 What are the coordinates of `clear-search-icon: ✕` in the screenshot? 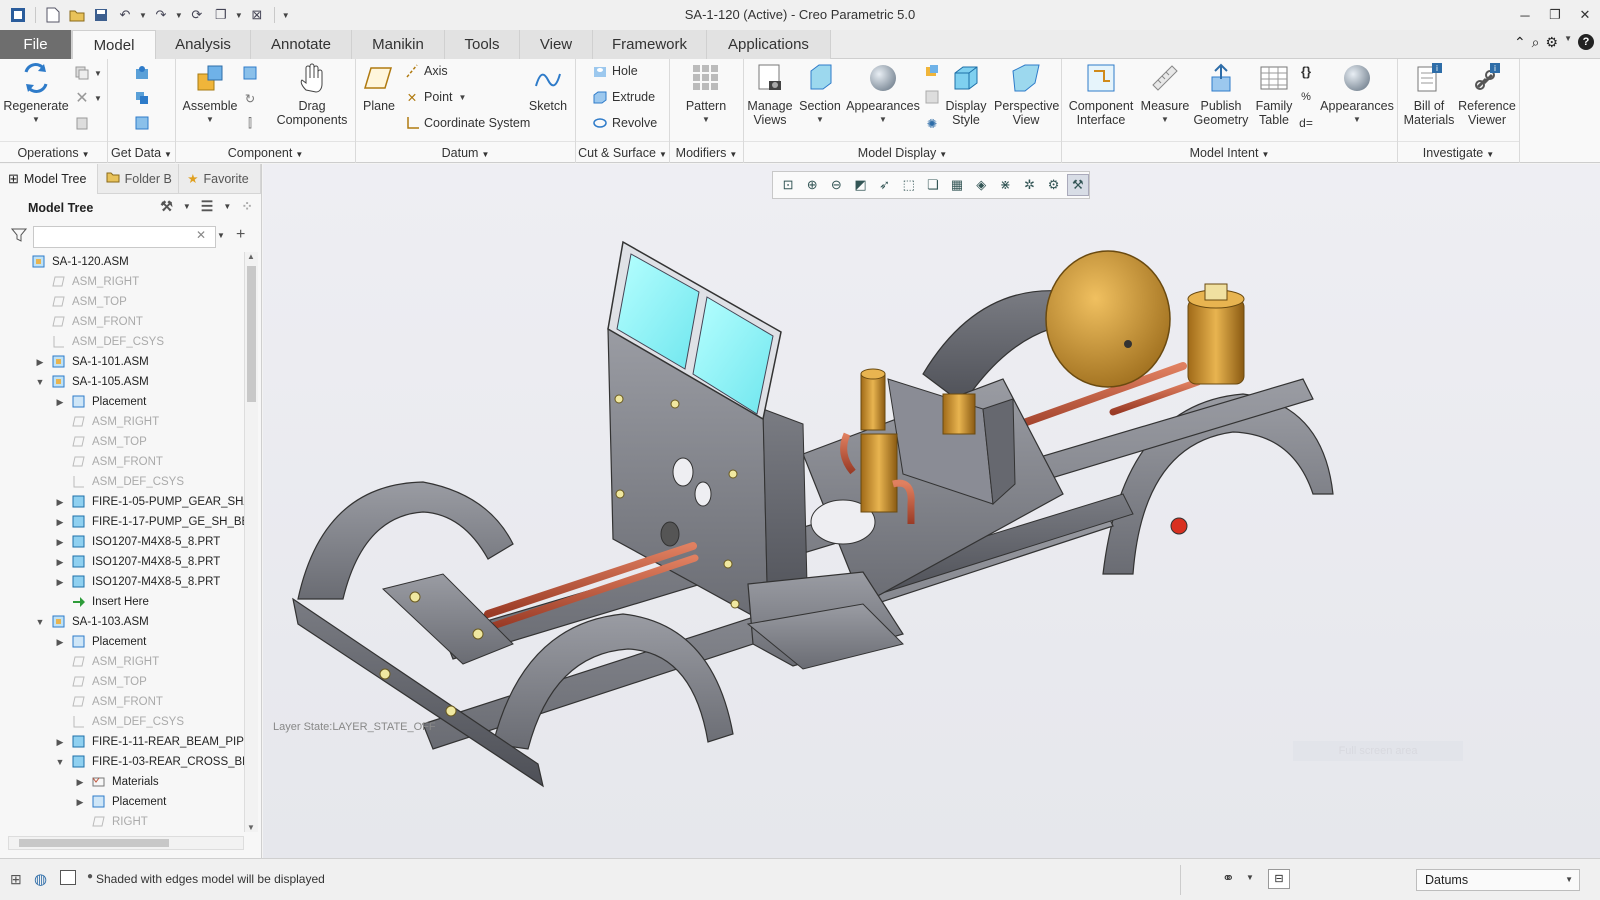 It's located at (201, 235).